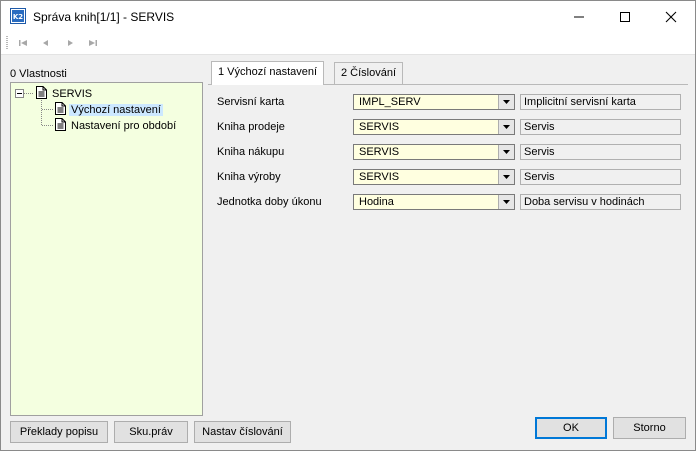  I want to click on toolbar-grip, so click(7, 43).